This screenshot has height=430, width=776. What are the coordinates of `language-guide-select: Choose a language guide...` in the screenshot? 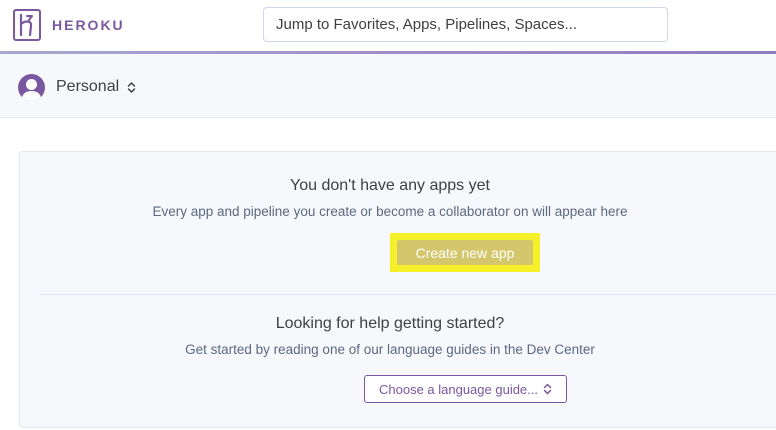 It's located at (465, 389).